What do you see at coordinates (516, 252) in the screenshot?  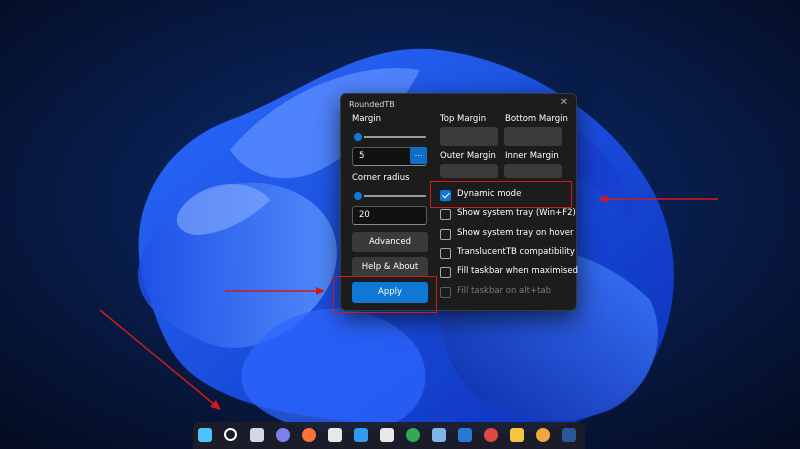 I see `option-label: TranslucentTB compatibility` at bounding box center [516, 252].